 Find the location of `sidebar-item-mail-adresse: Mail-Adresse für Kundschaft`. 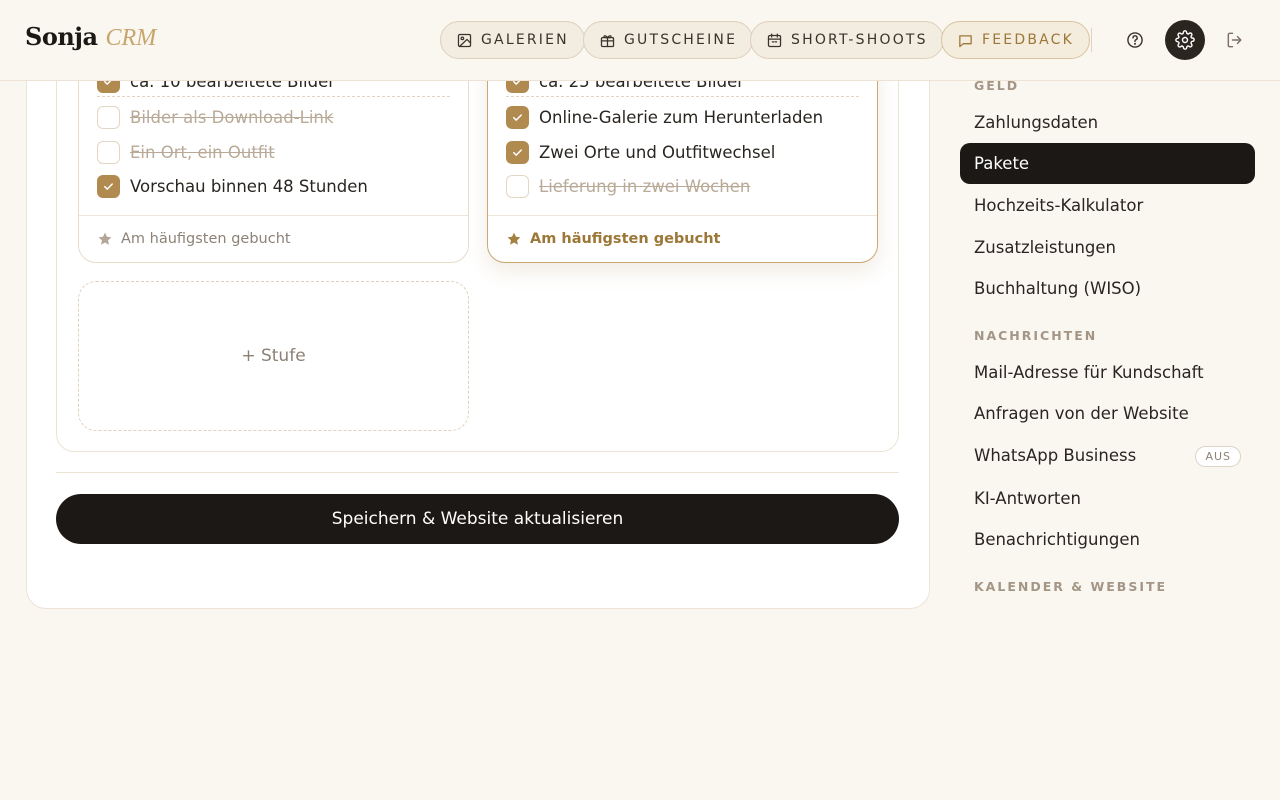

sidebar-item-mail-adresse: Mail-Adresse für Kundschaft is located at coordinates (1107, 372).